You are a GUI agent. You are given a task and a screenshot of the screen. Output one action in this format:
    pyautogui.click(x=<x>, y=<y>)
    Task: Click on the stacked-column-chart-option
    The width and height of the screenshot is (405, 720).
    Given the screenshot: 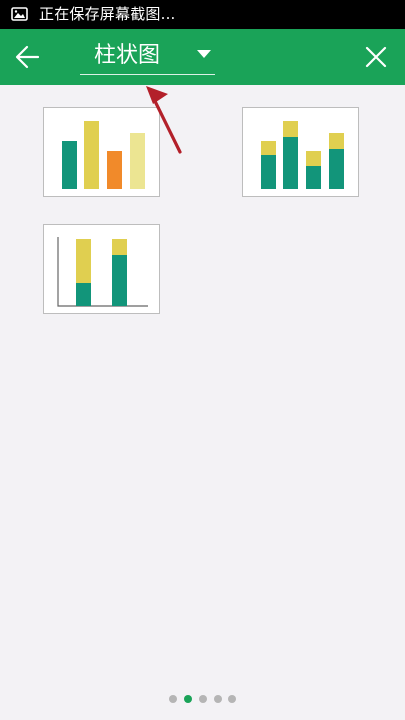 What is the action you would take?
    pyautogui.click(x=300, y=152)
    